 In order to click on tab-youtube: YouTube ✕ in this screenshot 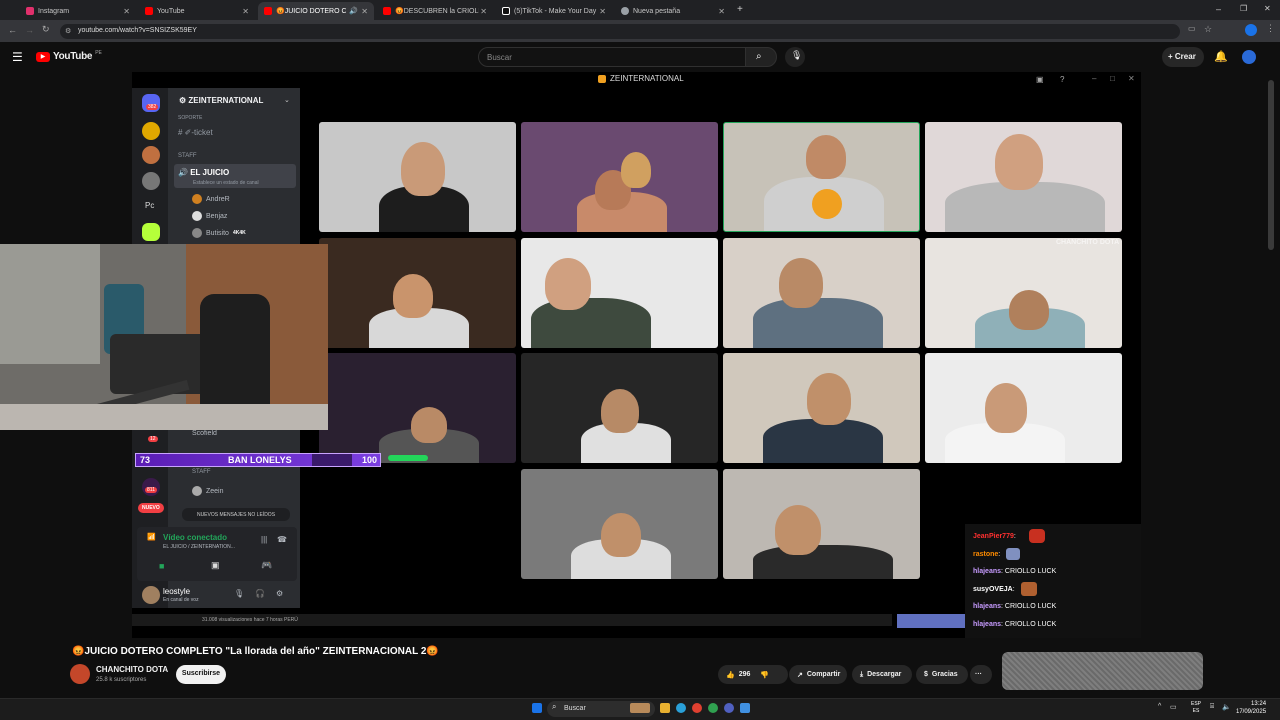, I will do `click(197, 11)`.